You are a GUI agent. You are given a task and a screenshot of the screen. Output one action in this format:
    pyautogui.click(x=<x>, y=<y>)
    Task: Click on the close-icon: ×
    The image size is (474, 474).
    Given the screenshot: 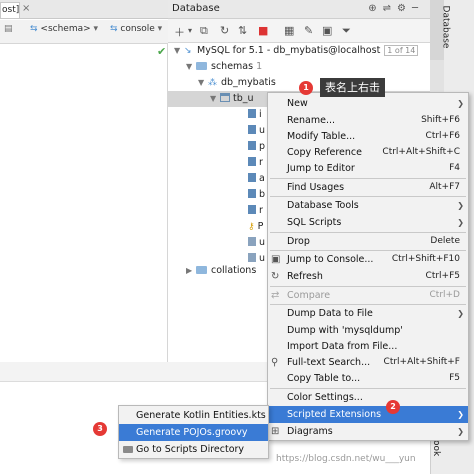 What is the action you would take?
    pyautogui.click(x=26, y=8)
    